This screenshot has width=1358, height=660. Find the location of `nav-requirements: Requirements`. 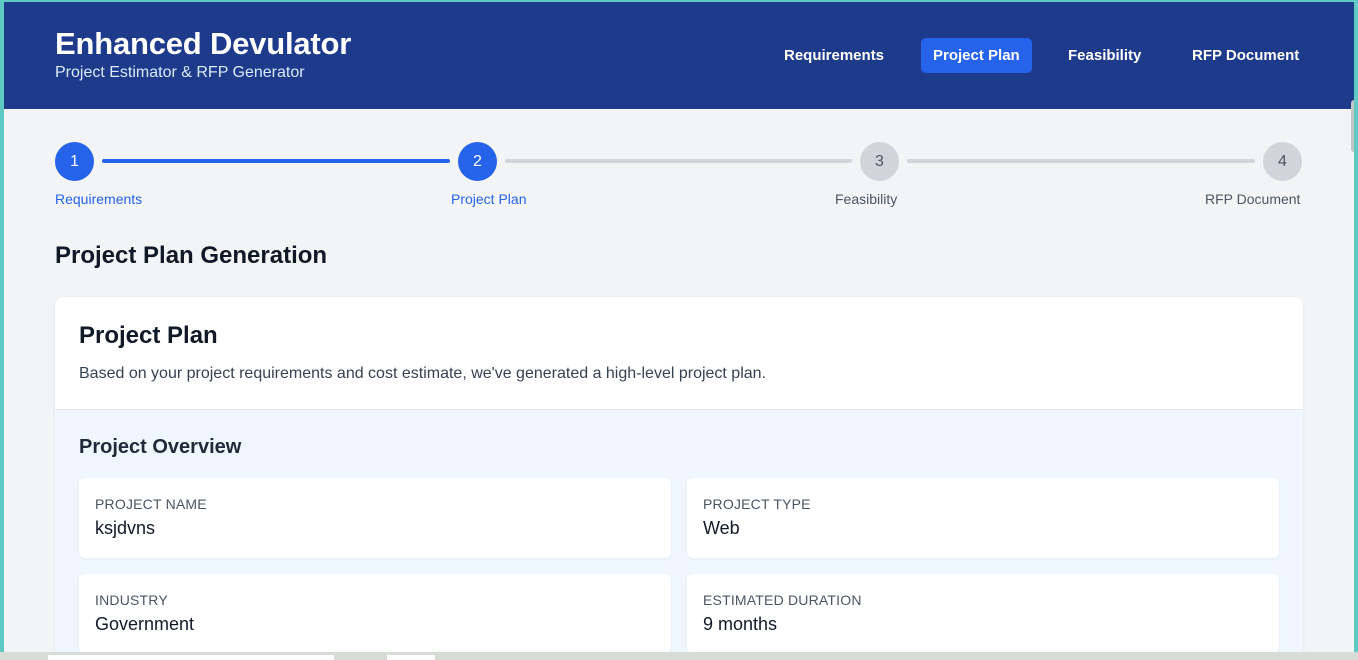

nav-requirements: Requirements is located at coordinates (834, 55).